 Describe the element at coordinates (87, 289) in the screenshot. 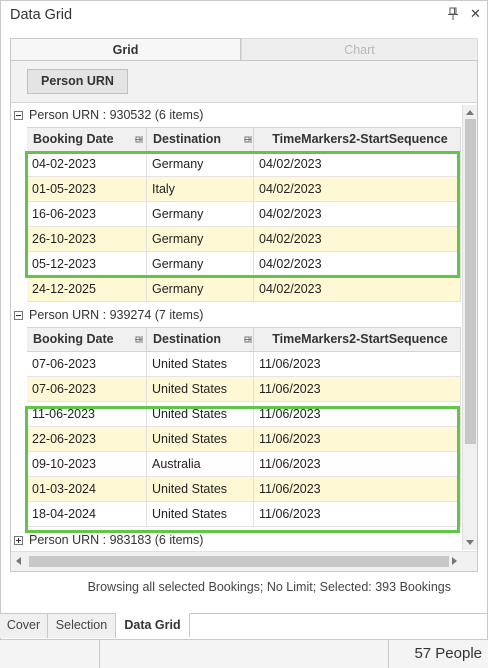

I see `table-cell: 24-12-2025` at that location.